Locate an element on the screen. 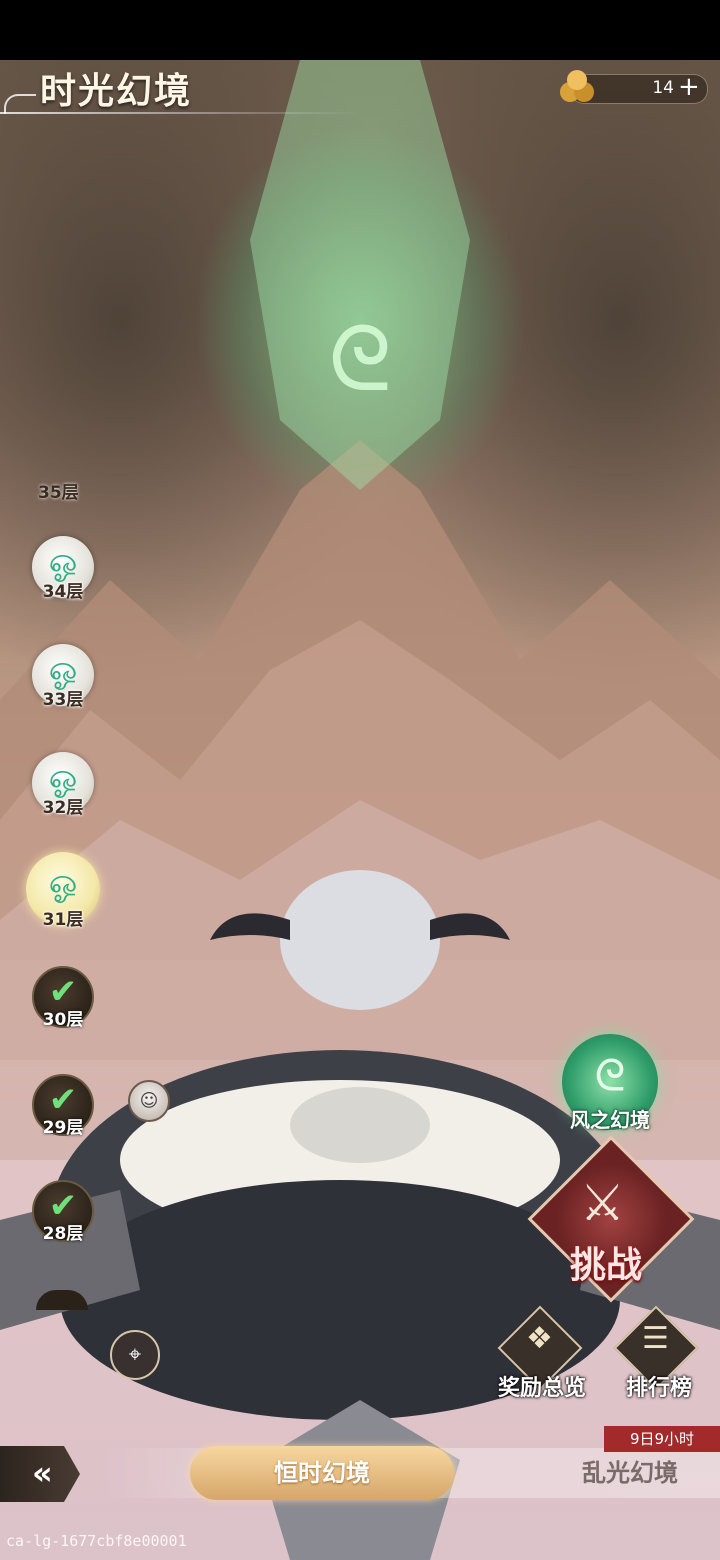  page-title: 时光幻境 is located at coordinates (116, 91).